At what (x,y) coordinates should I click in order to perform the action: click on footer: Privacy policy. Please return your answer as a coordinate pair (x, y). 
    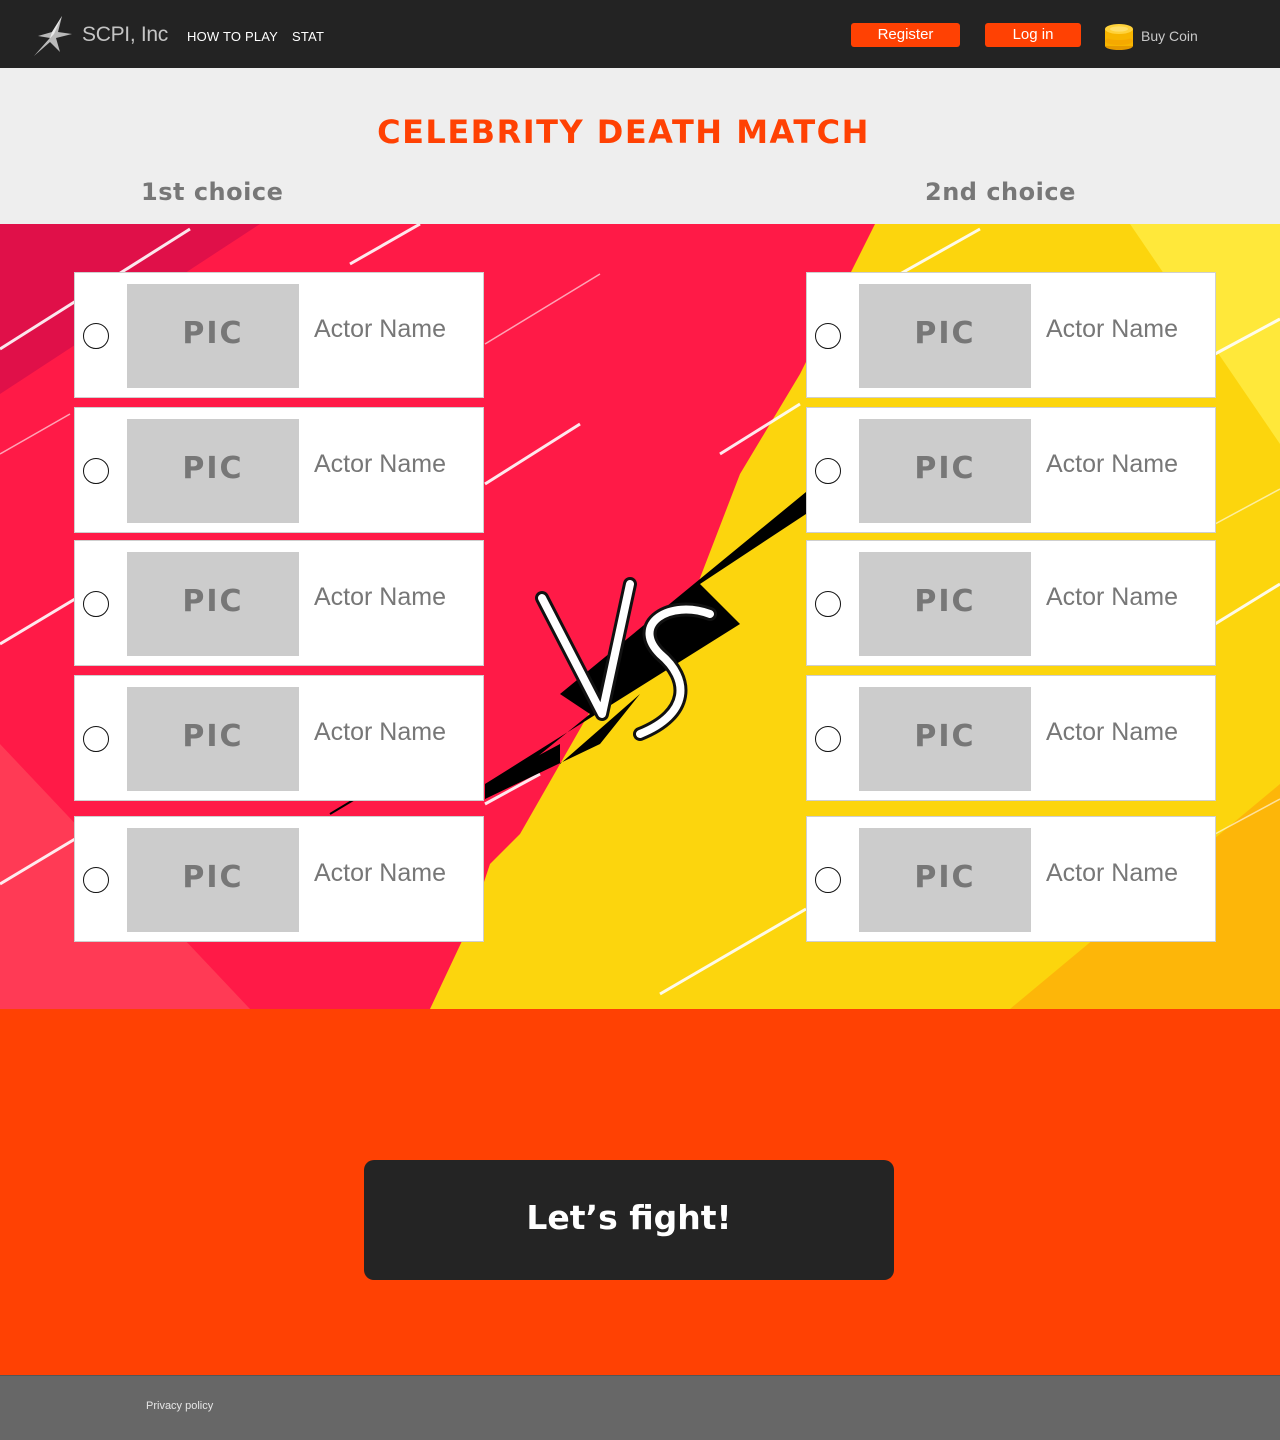
    Looking at the image, I should click on (640, 1407).